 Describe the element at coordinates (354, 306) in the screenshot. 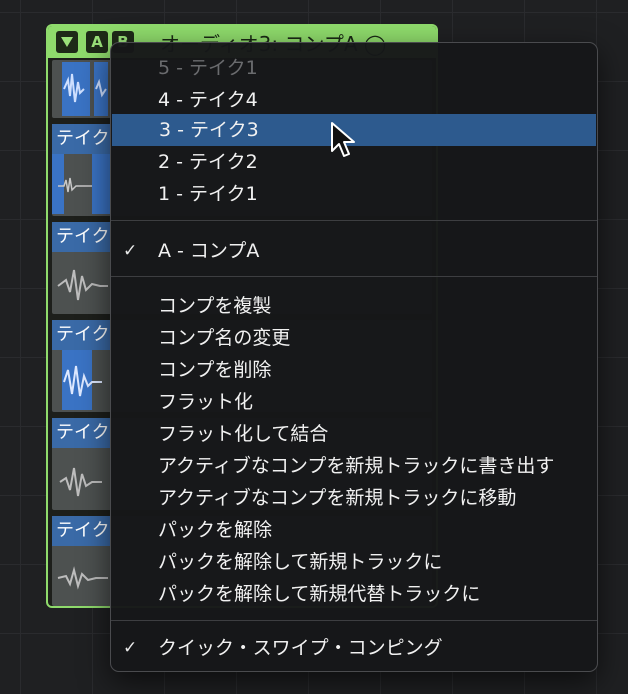

I see `menu-item-duplicate-comp: コンプを複製` at that location.